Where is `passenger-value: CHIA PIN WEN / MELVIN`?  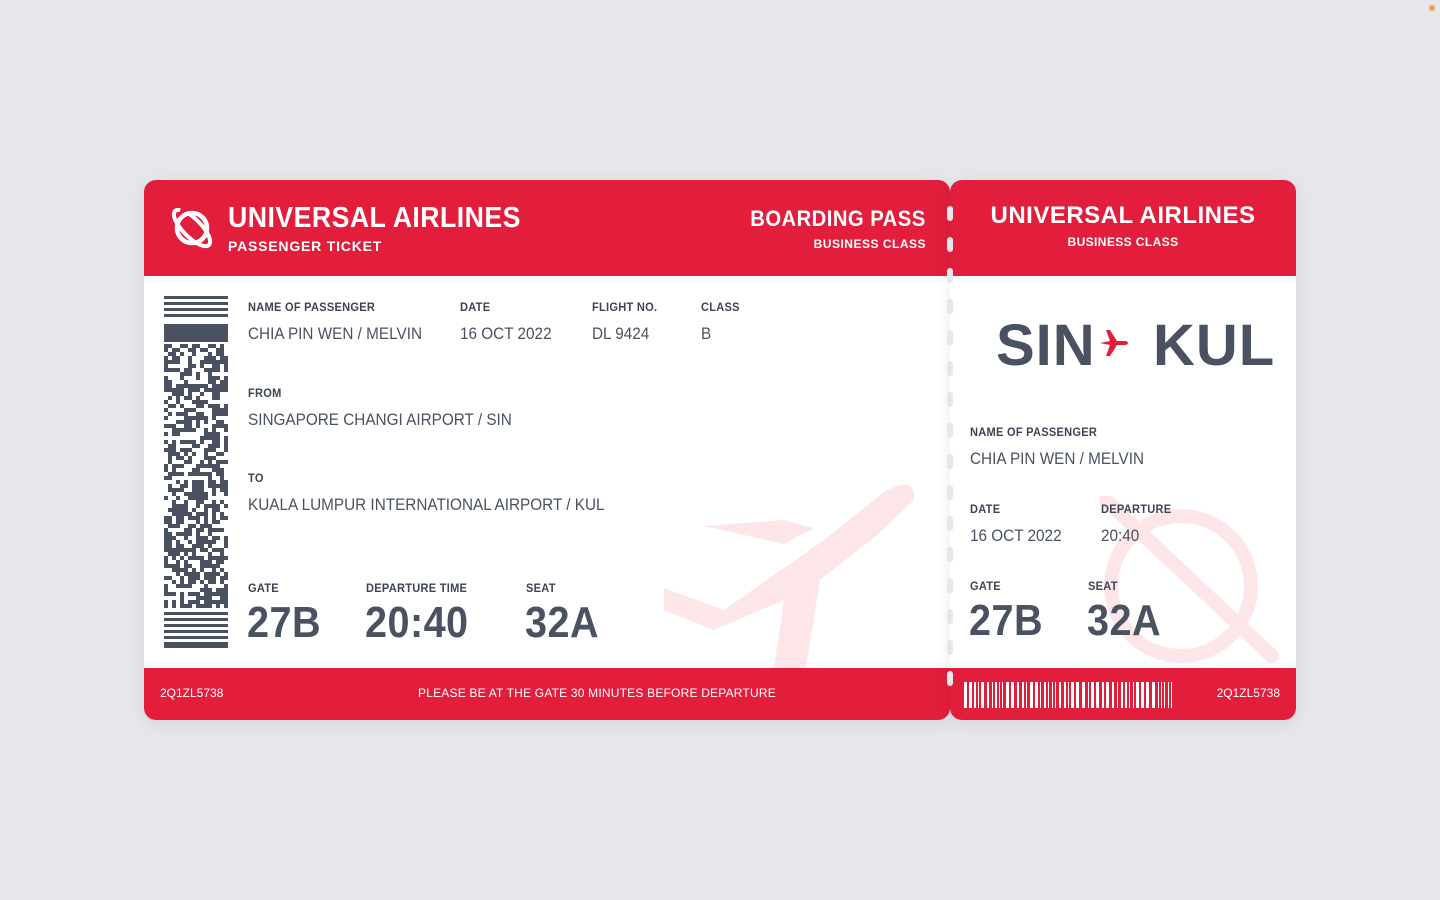
passenger-value: CHIA PIN WEN / MELVIN is located at coordinates (335, 333).